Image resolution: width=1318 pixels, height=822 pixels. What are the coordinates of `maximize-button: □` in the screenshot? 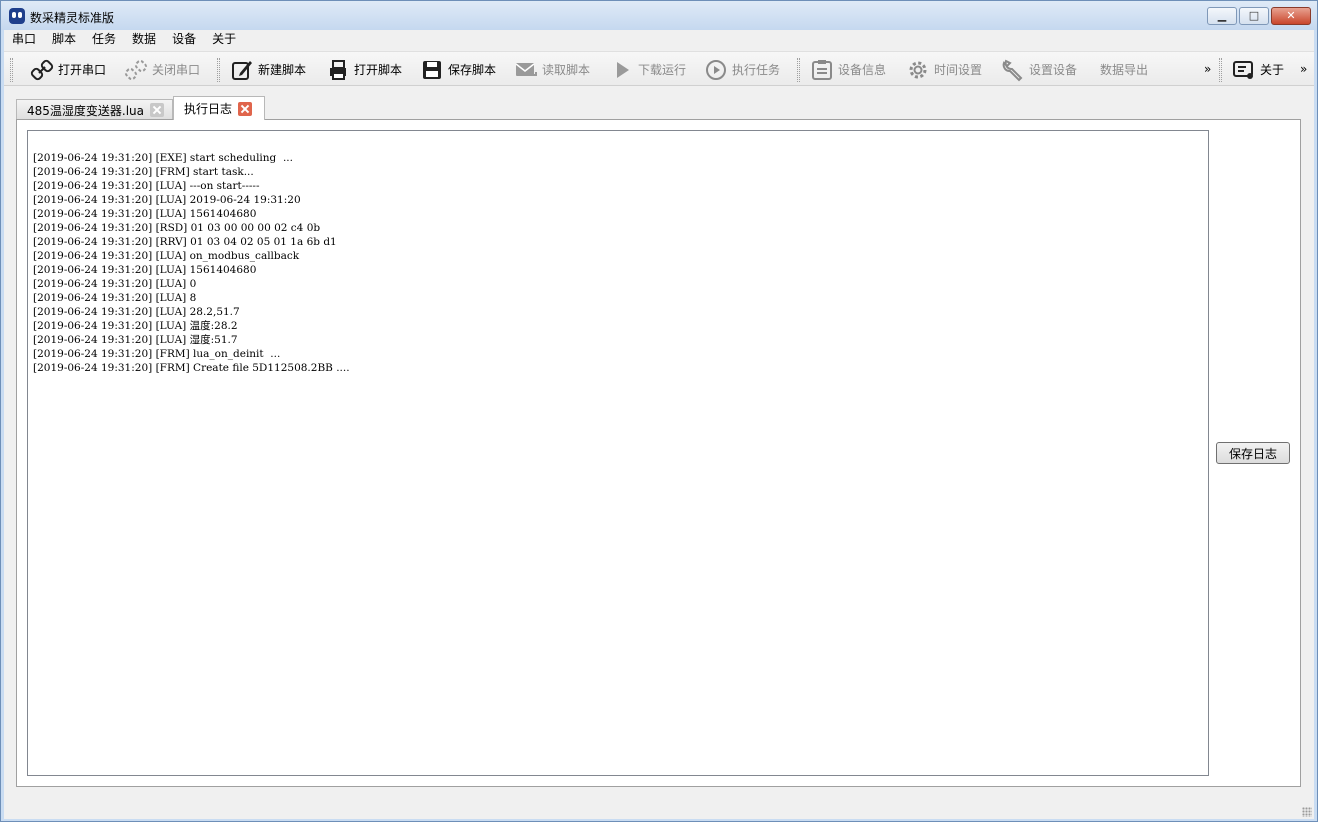 It's located at (1254, 16).